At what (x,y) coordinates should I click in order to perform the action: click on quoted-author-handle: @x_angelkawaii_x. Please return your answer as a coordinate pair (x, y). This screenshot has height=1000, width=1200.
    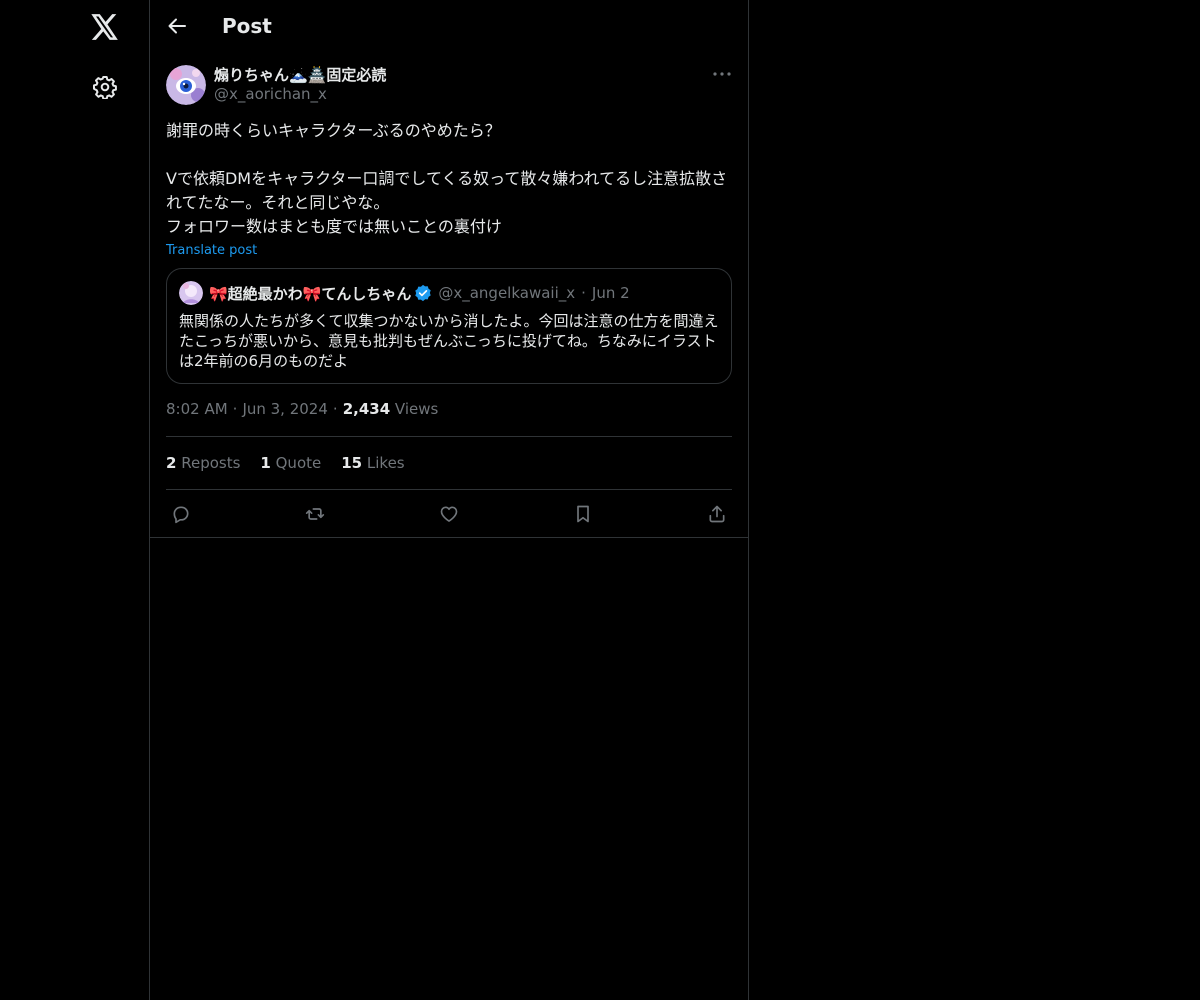
    Looking at the image, I should click on (507, 293).